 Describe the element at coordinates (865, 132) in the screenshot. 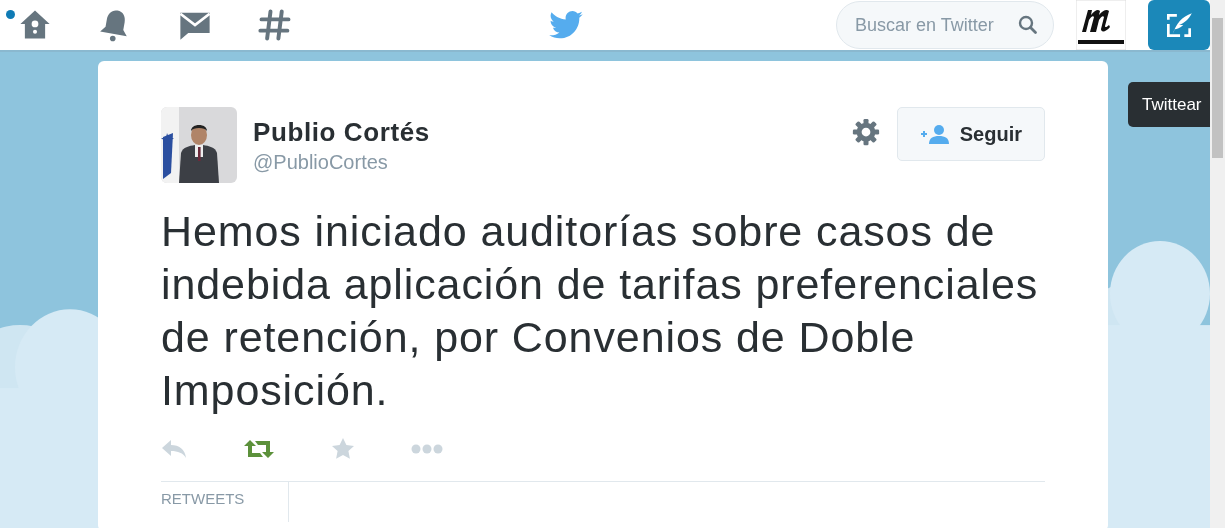

I see `settings-icon` at that location.